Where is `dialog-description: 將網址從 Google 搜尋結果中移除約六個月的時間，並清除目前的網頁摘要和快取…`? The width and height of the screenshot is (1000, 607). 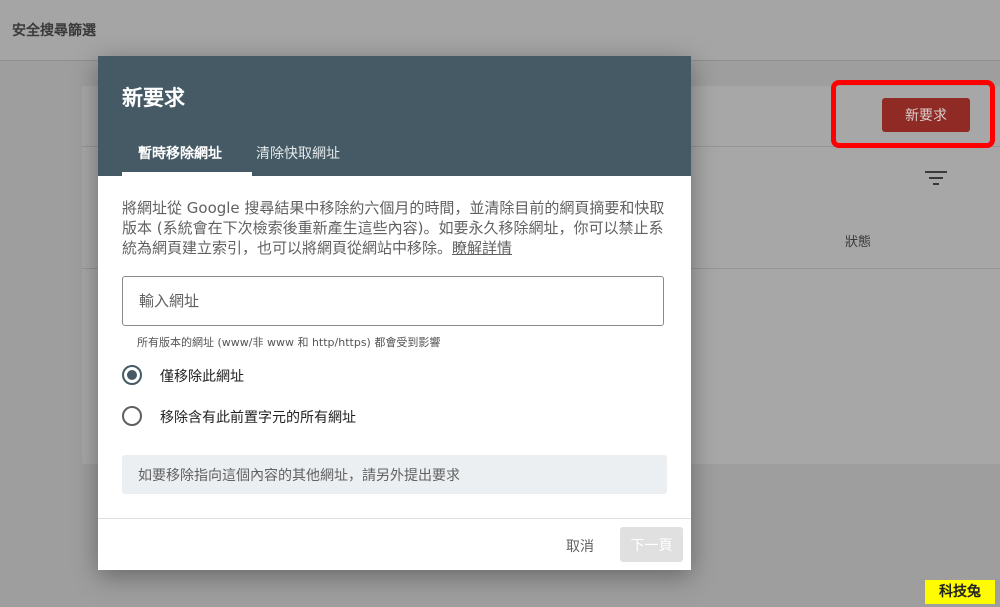
dialog-description: 將網址從 Google 搜尋結果中移除約六個月的時間，並清除目前的網頁摘要和快取… is located at coordinates (395, 228).